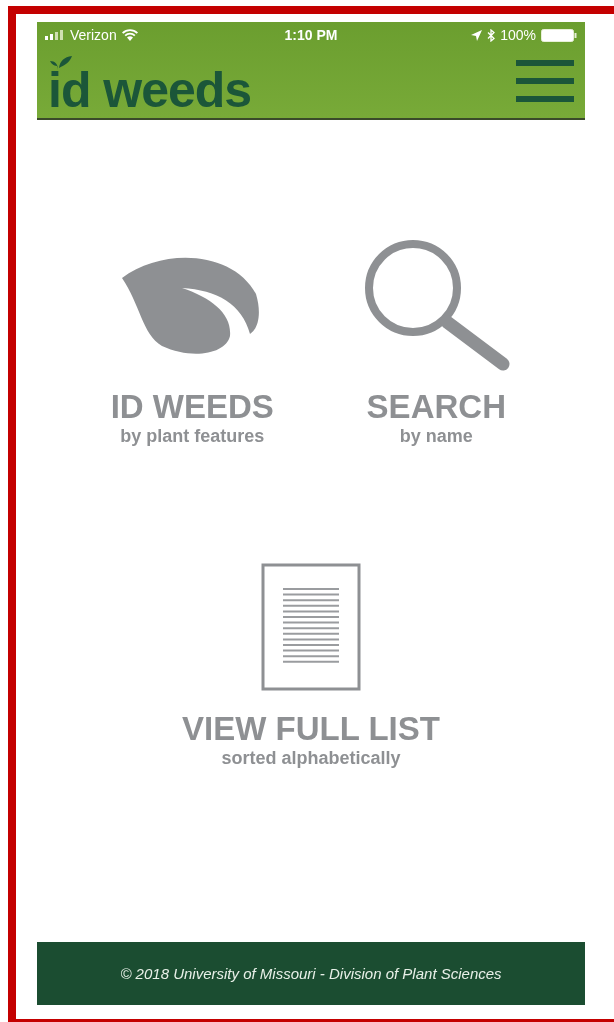 This screenshot has height=1022, width=614. Describe the element at coordinates (150, 90) in the screenshot. I see `app-logo: id weeds` at that location.